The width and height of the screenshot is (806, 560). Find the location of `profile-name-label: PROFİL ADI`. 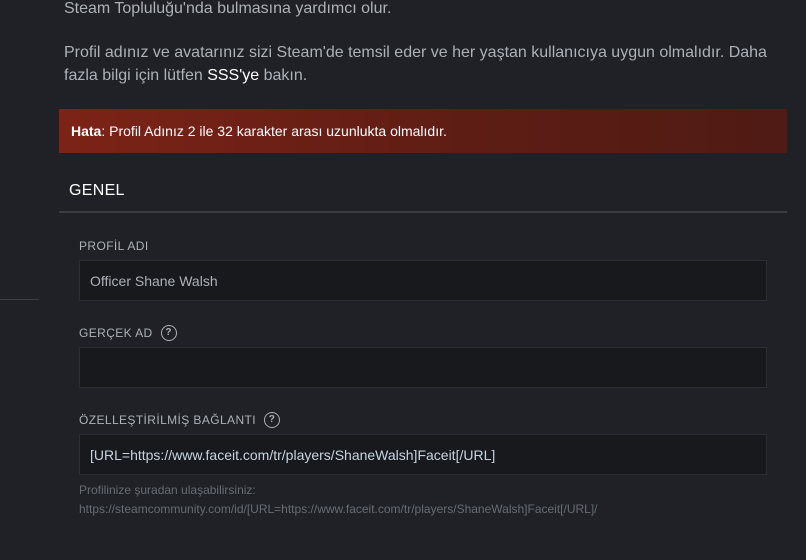

profile-name-label: PROFİL ADI is located at coordinates (114, 246).